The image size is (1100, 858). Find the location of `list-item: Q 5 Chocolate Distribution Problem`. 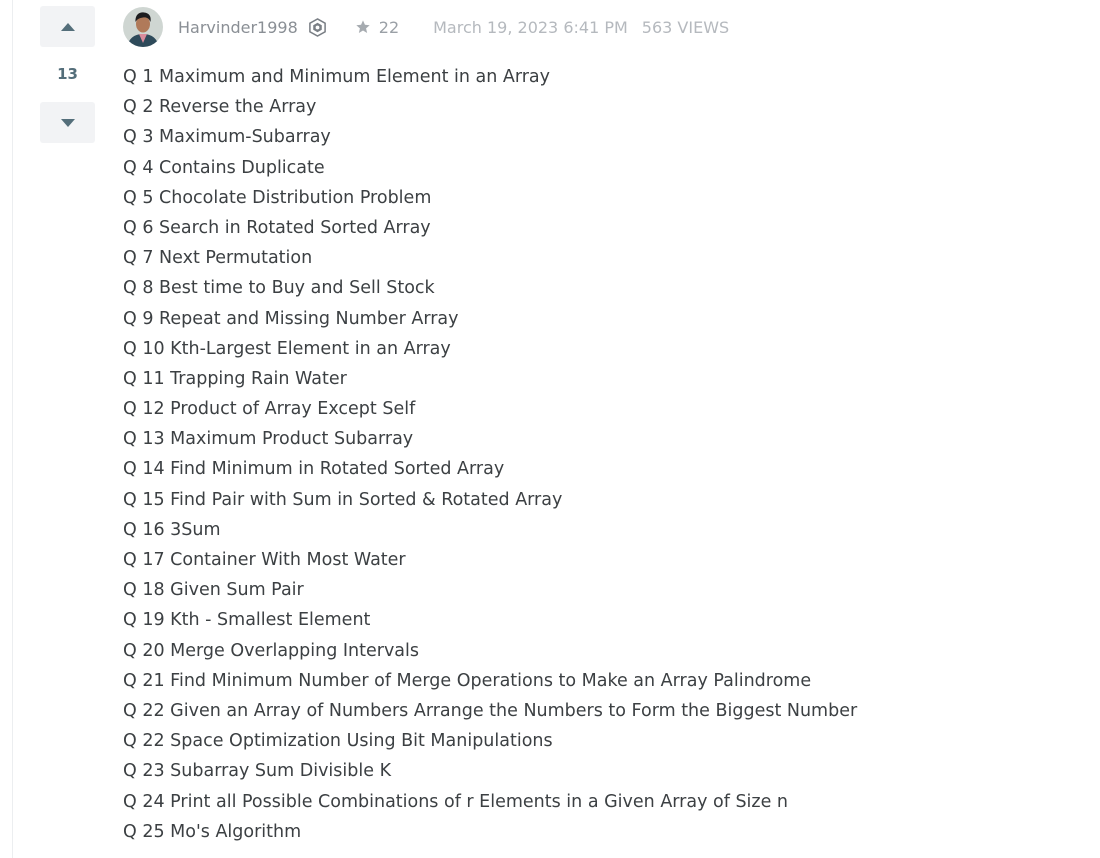

list-item: Q 5 Chocolate Distribution Problem is located at coordinates (277, 197).